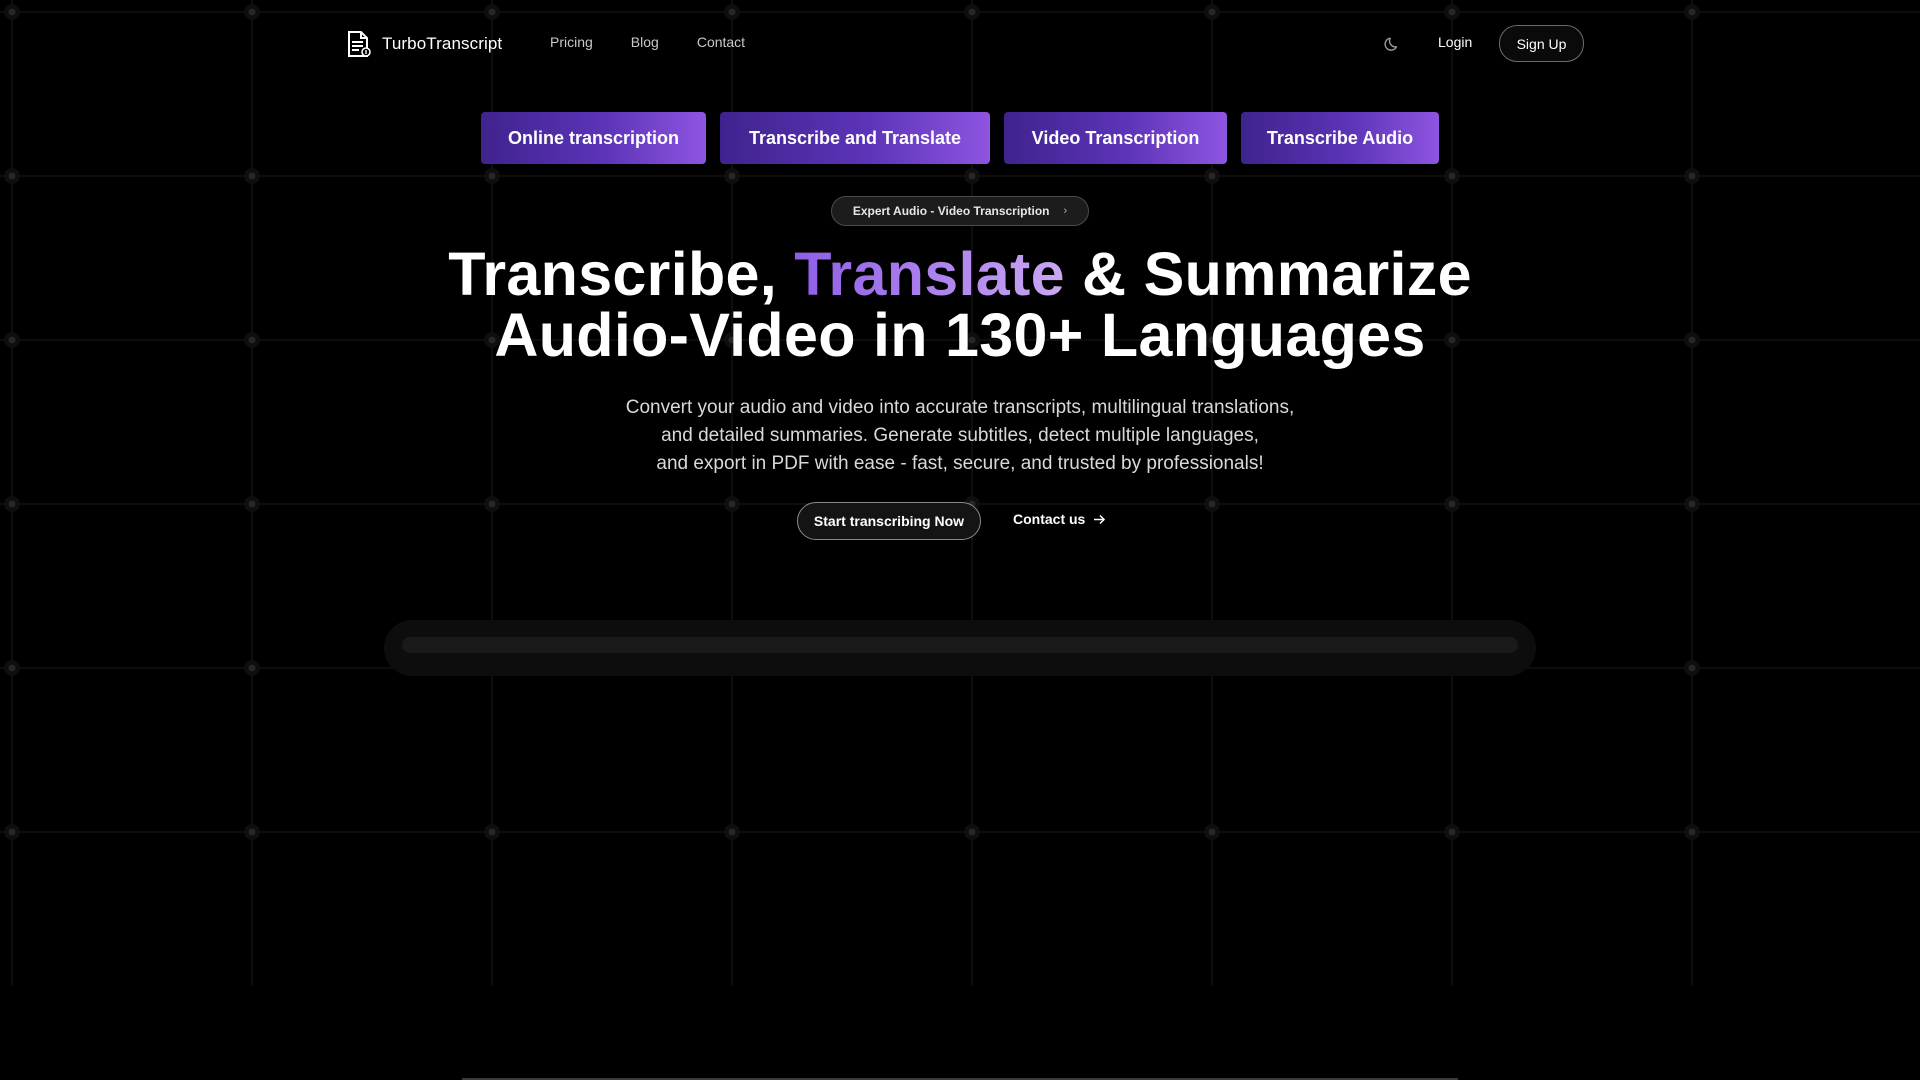  Describe the element at coordinates (1541, 43) in the screenshot. I see `signup-button: Sign Up` at that location.